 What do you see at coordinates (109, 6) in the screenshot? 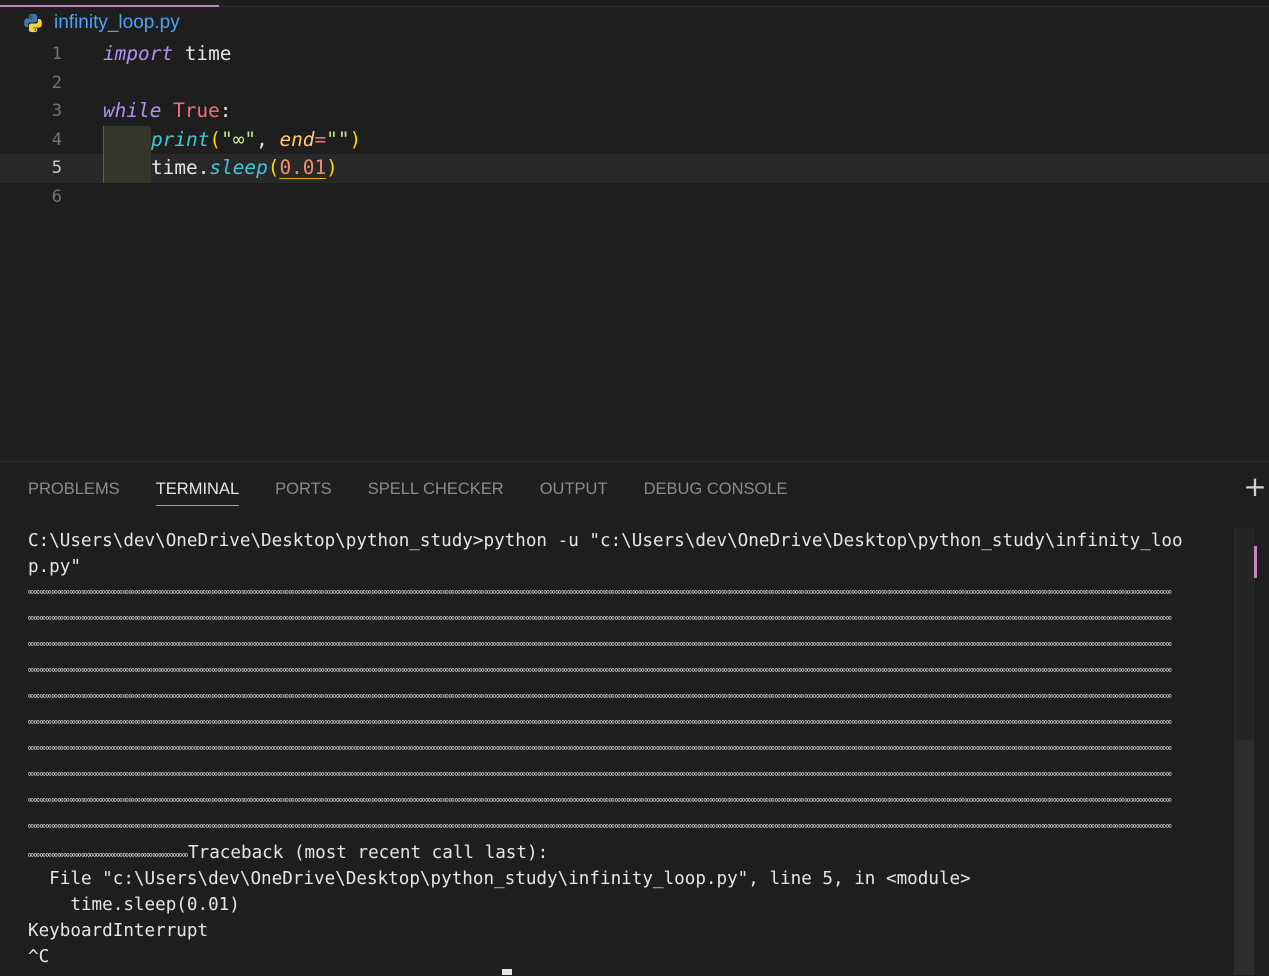
I see `active-tab-indicator` at bounding box center [109, 6].